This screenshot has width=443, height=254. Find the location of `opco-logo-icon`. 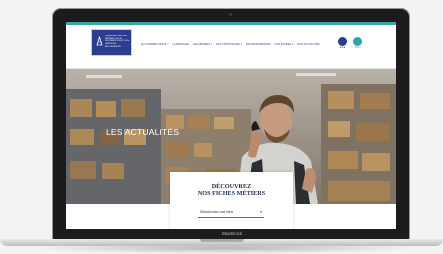

opco-logo-icon is located at coordinates (357, 41).